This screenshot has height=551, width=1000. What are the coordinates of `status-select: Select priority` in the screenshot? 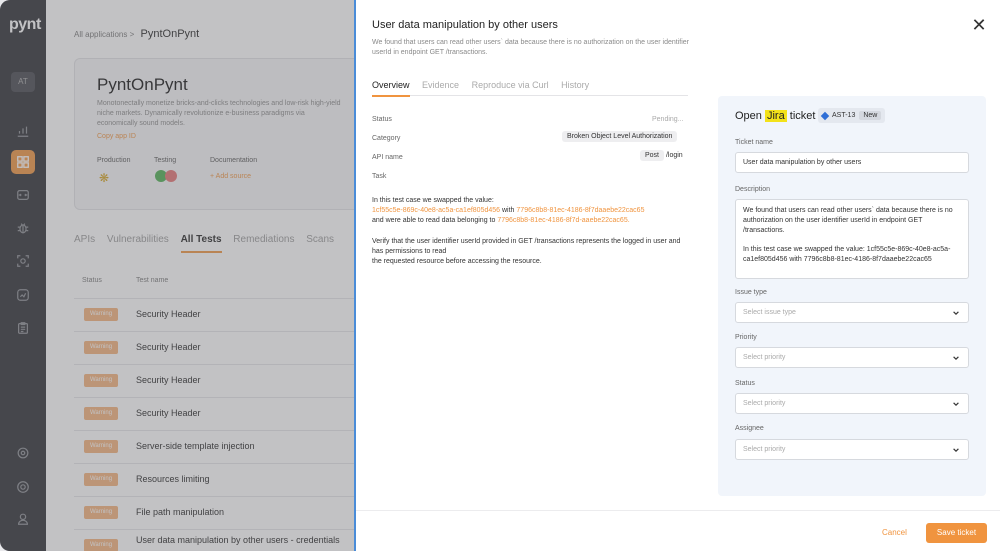 It's located at (852, 403).